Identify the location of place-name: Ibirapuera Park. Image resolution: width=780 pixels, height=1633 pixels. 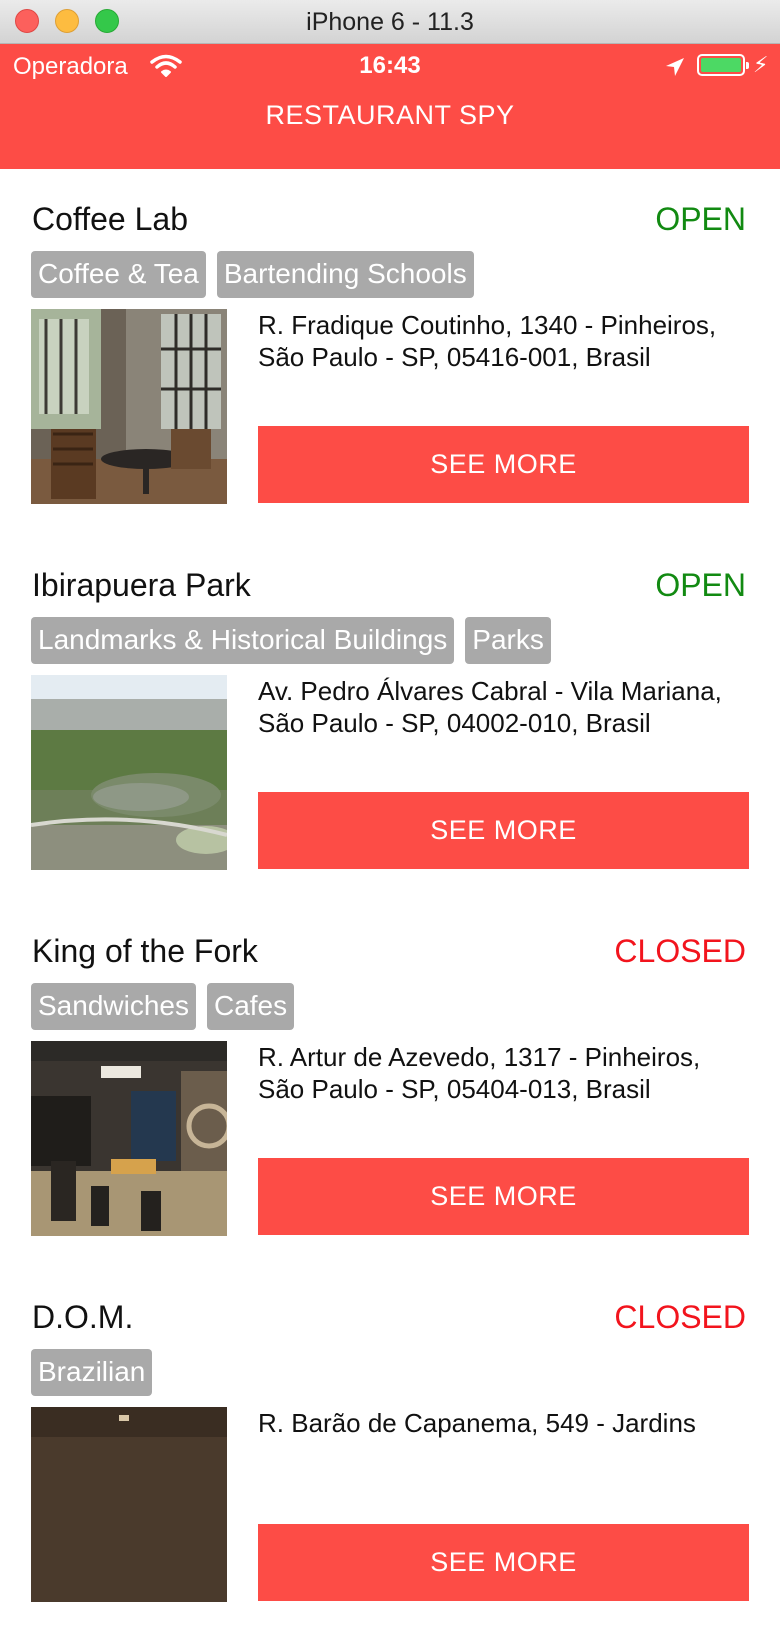
(141, 585).